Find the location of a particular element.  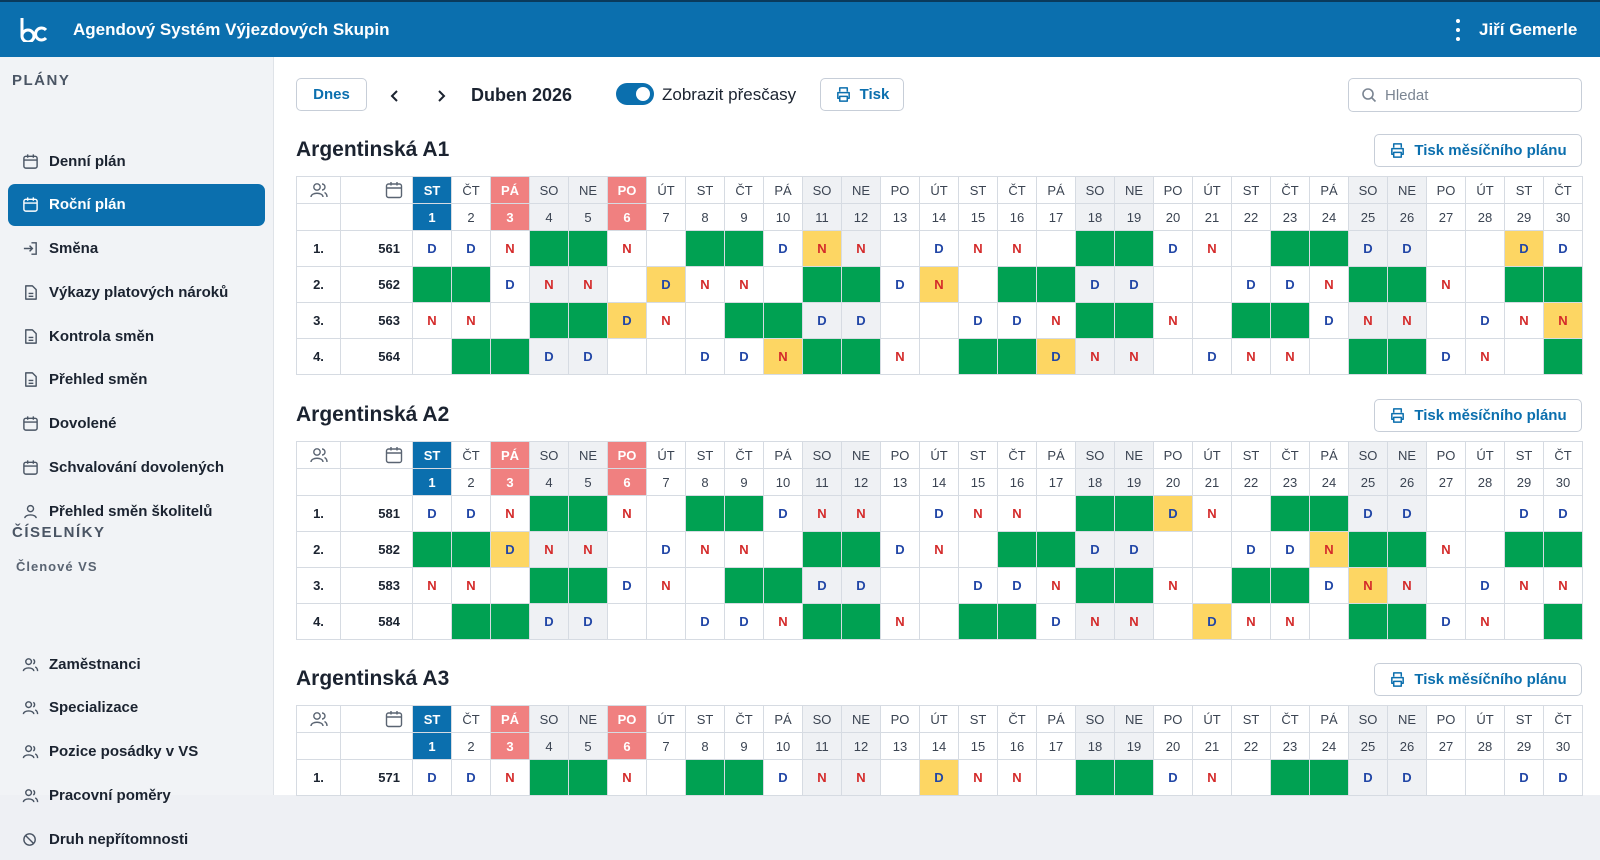

crew-number: 562 is located at coordinates (376, 284).